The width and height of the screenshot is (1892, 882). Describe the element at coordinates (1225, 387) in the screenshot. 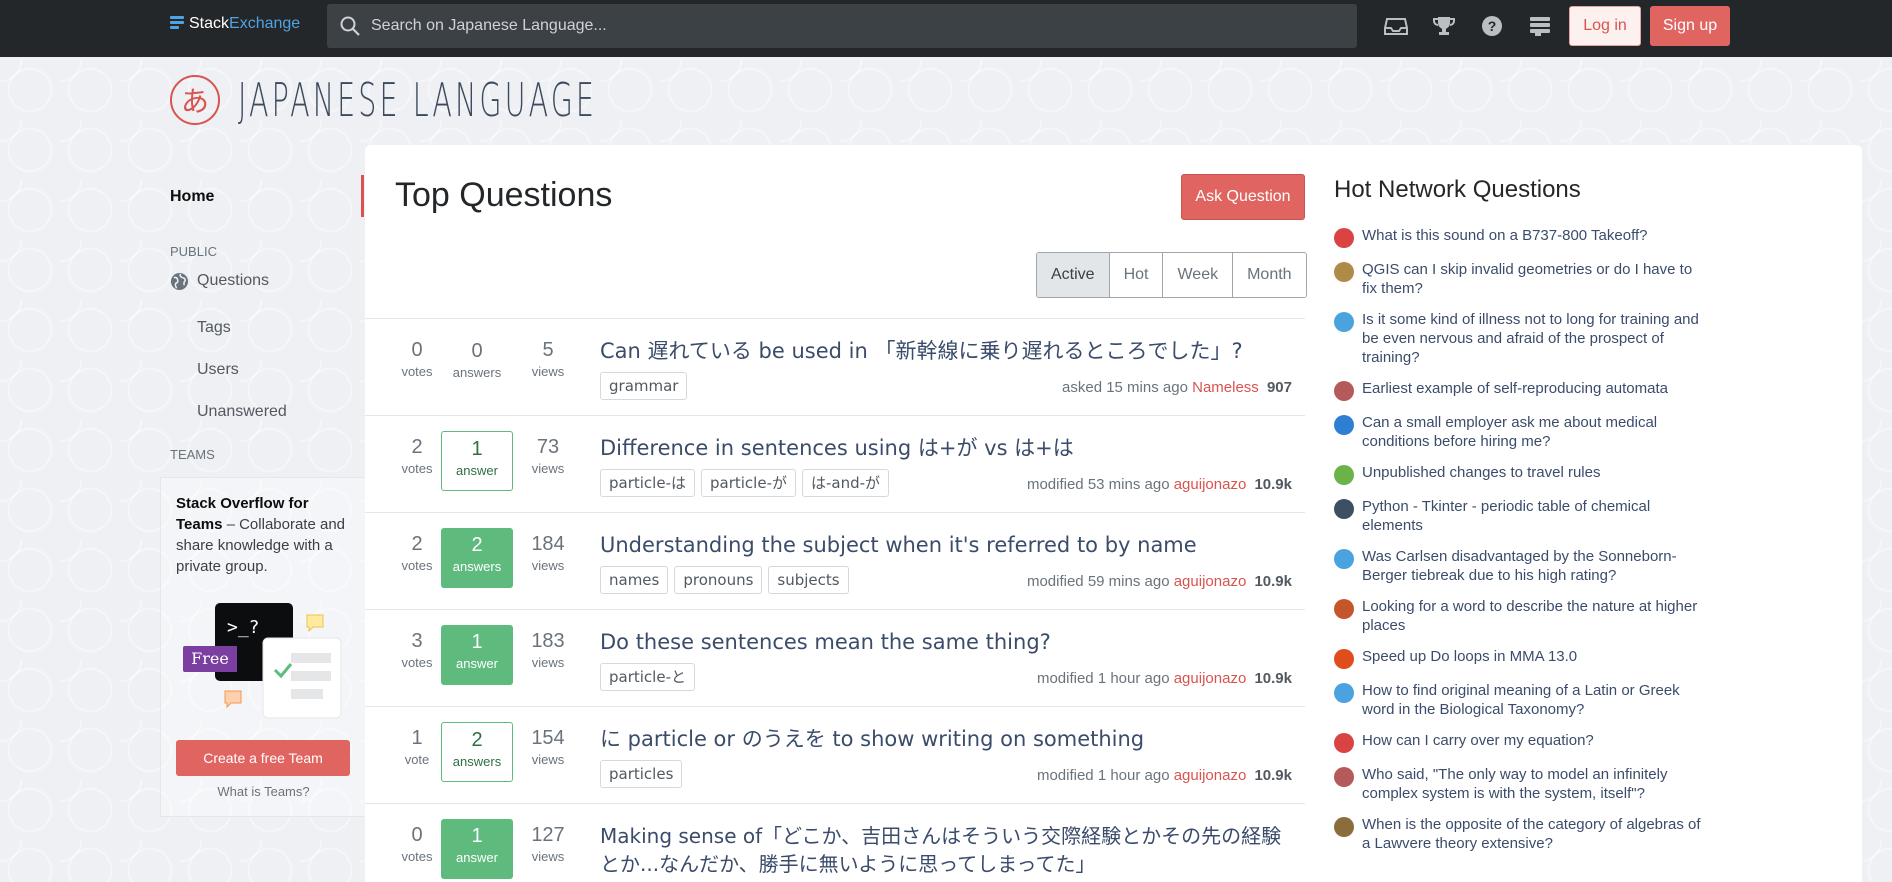

I see `question-user: Nameless` at that location.